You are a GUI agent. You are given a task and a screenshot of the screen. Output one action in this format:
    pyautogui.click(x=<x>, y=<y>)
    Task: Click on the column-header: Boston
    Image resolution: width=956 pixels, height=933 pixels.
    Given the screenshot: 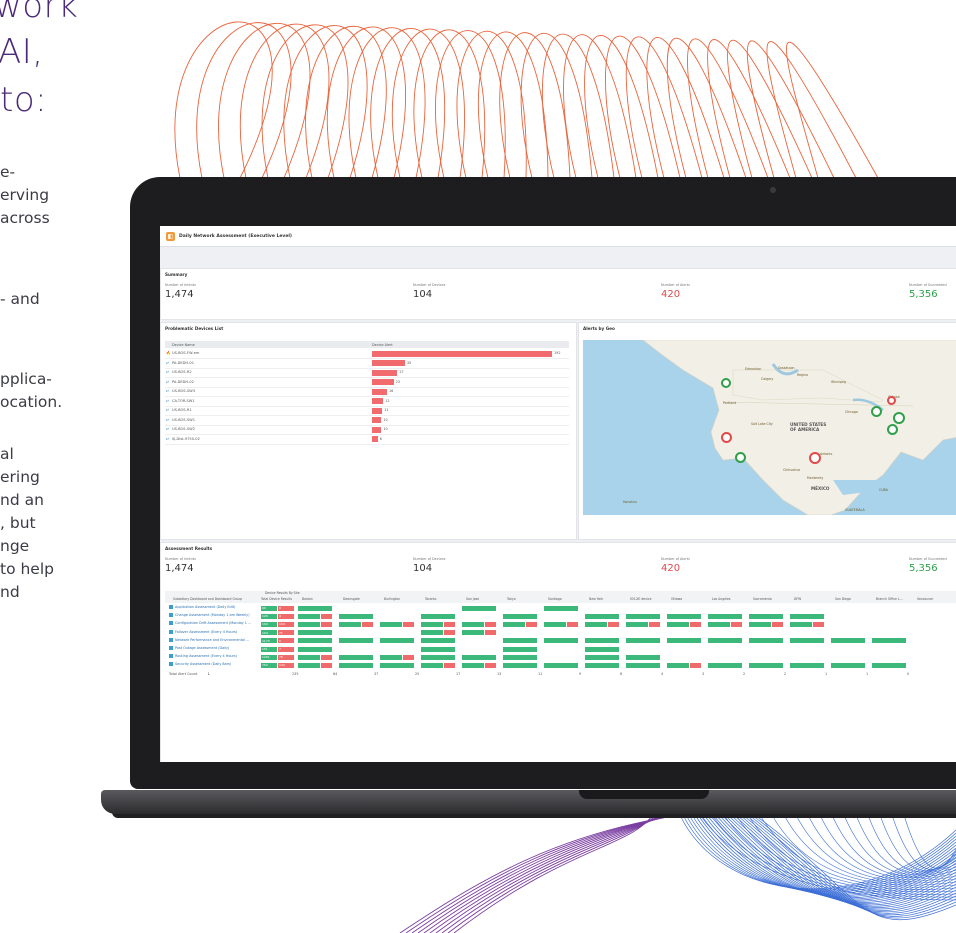 What is the action you would take?
    pyautogui.click(x=307, y=599)
    